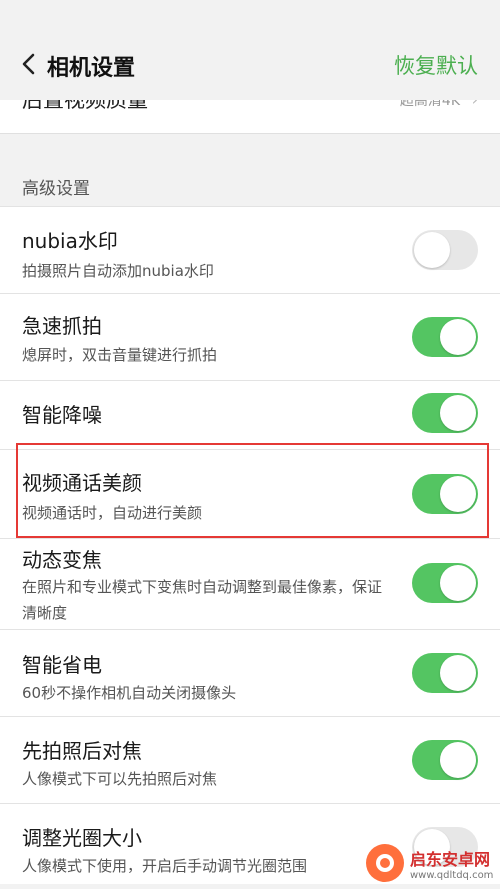 The image size is (500, 889). I want to click on setting-description: 人像模式下可以先拍照后对焦, so click(120, 779).